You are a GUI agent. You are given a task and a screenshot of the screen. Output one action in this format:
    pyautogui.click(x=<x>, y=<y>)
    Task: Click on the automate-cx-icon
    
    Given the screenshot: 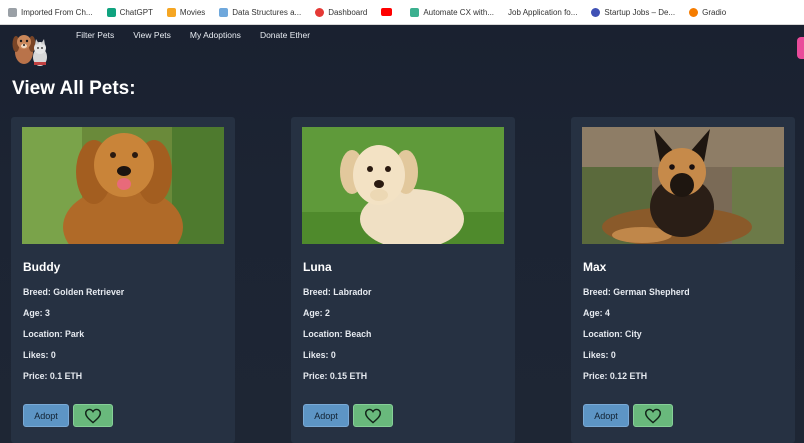 What is the action you would take?
    pyautogui.click(x=415, y=12)
    